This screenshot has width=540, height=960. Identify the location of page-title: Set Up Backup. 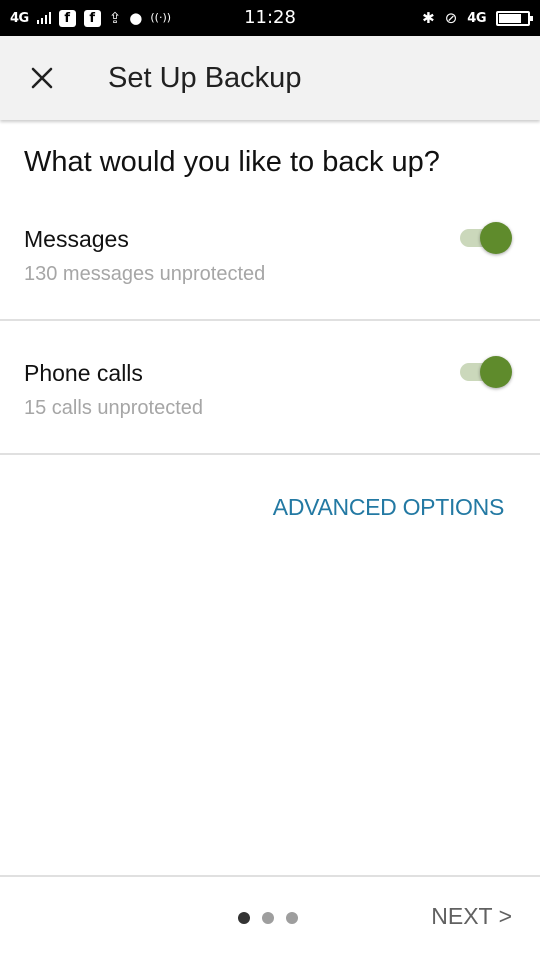
(205, 78).